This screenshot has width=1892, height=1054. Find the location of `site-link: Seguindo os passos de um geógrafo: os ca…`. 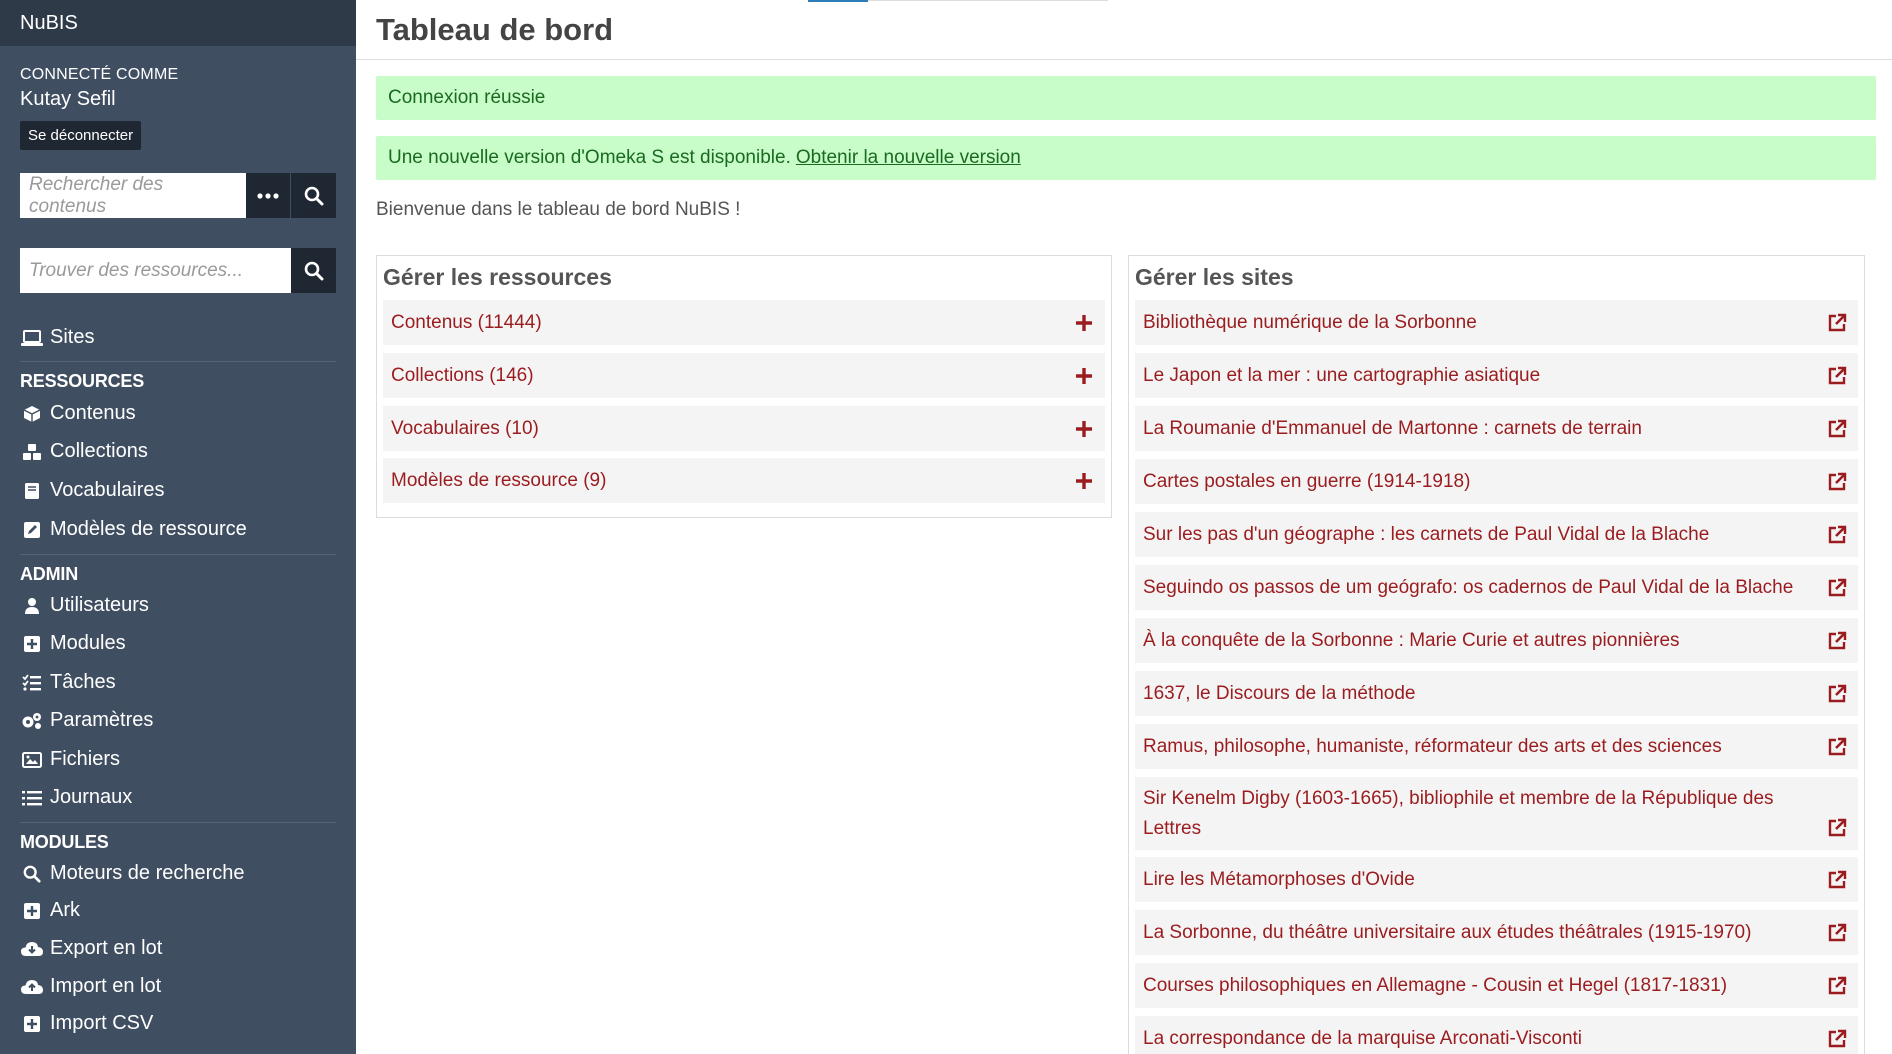

site-link: Seguindo os passos de um geógrafo: os ca… is located at coordinates (1479, 588).